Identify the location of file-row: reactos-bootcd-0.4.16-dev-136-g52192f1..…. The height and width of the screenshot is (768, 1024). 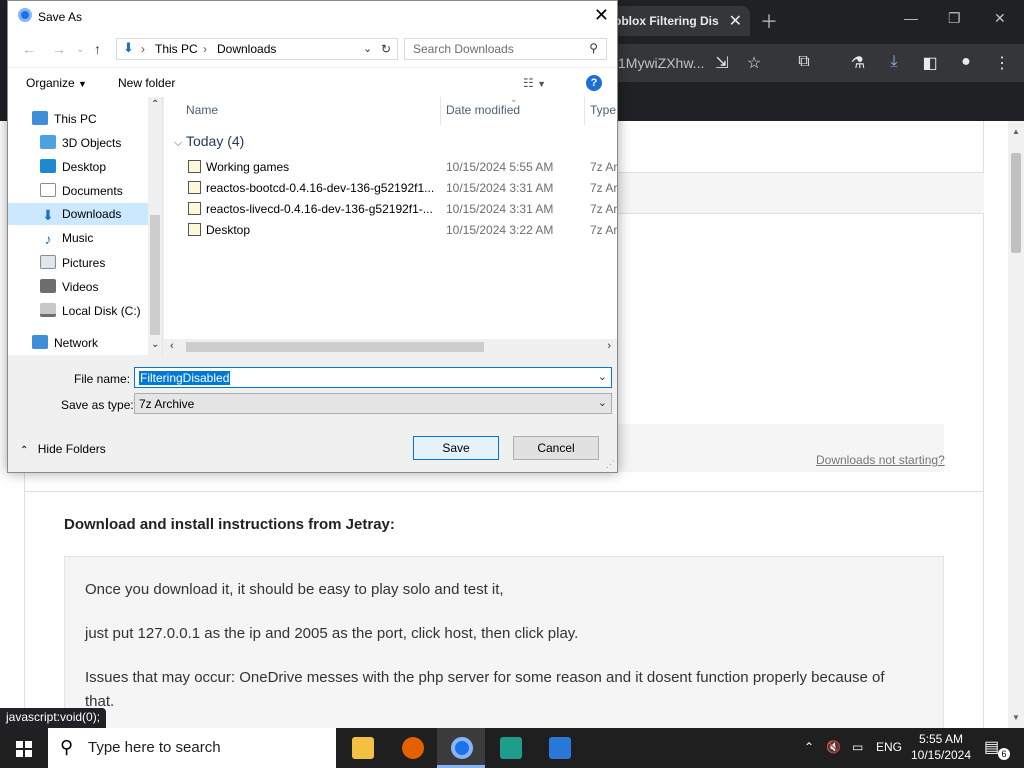
(400, 188).